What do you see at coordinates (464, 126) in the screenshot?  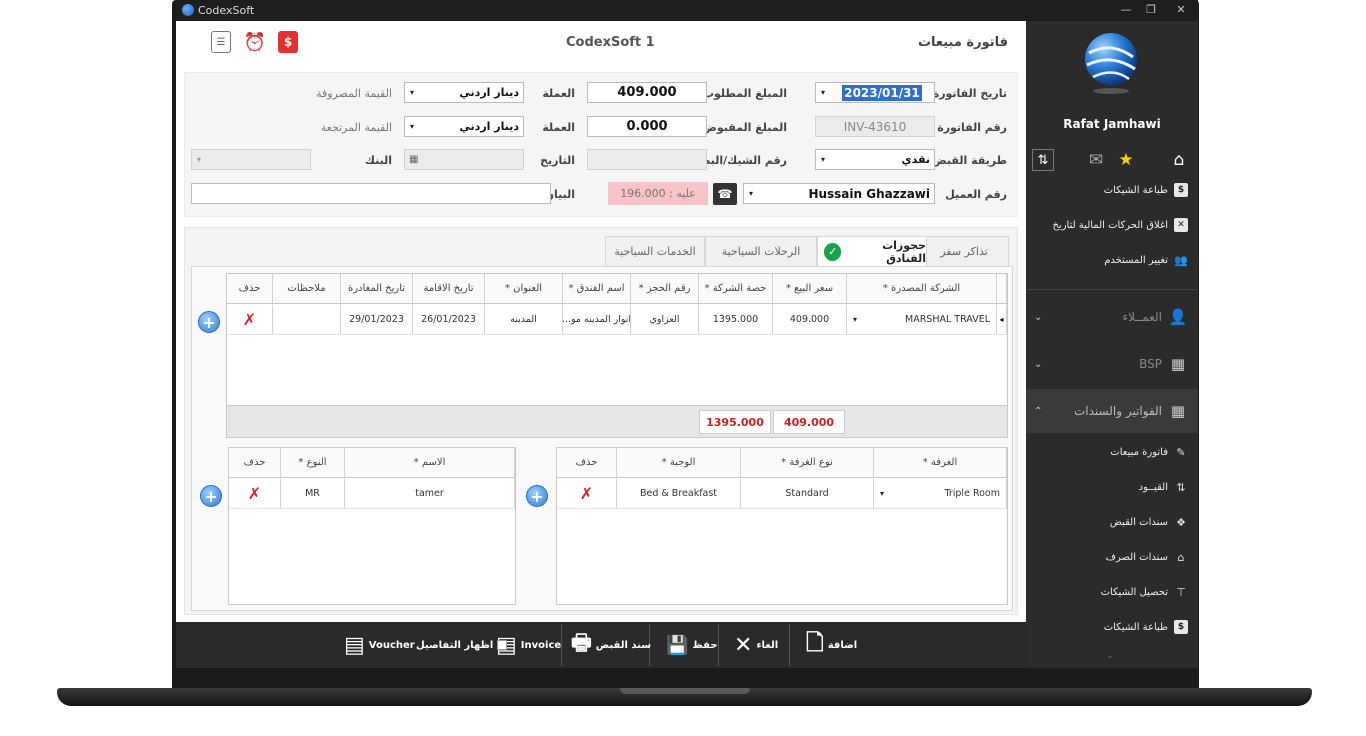 I see `currency-select-2: ▾ دينار اردني` at bounding box center [464, 126].